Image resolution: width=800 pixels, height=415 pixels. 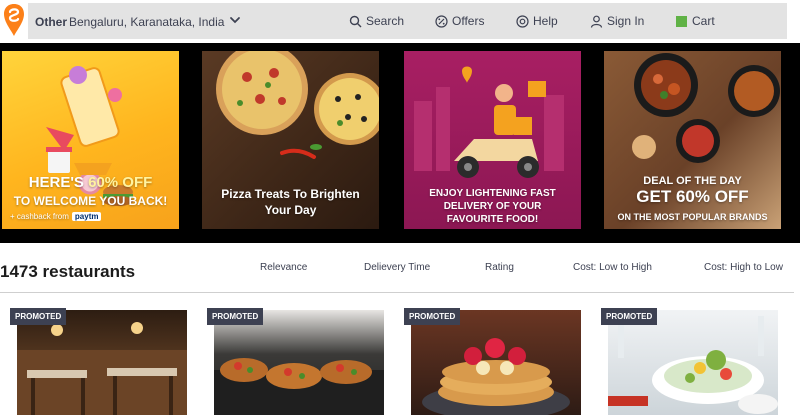 I want to click on chevron-down-icon, so click(x=235, y=20).